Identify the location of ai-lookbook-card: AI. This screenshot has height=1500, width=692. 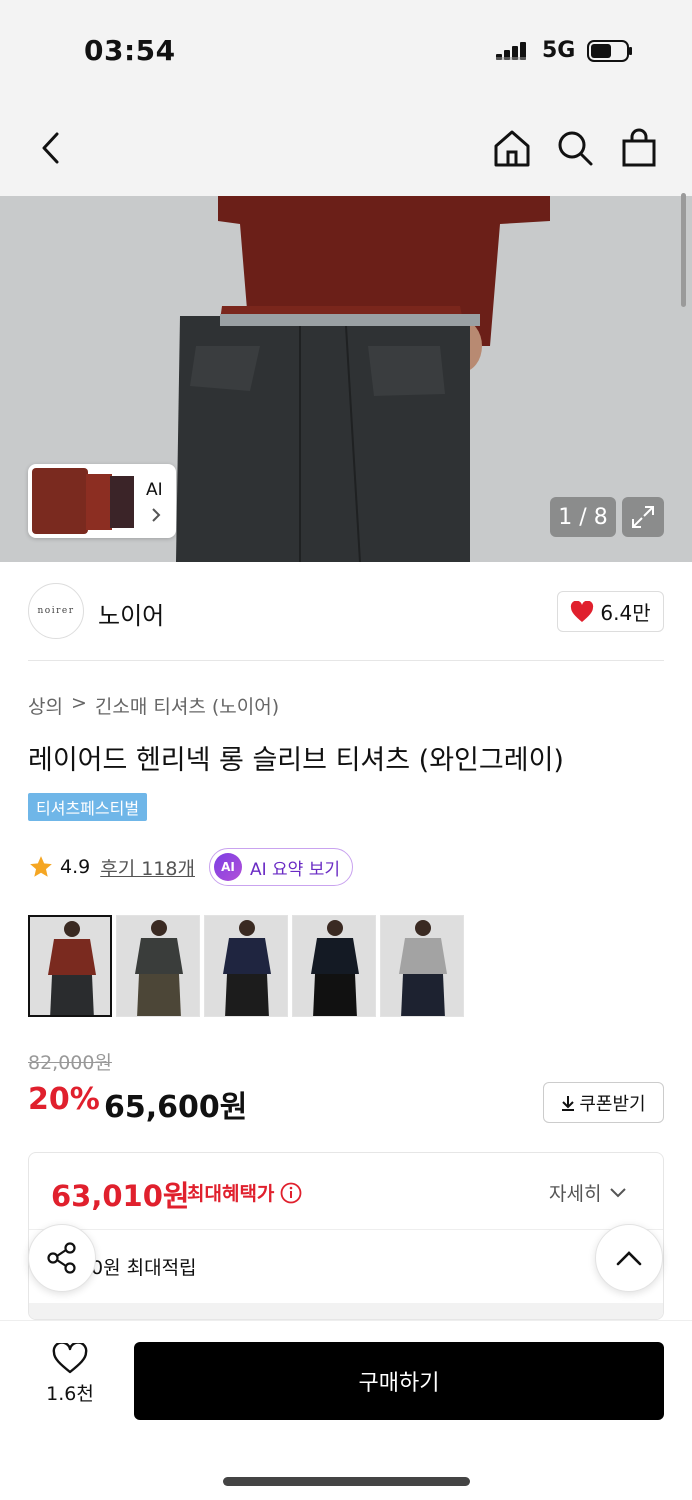
(102, 501).